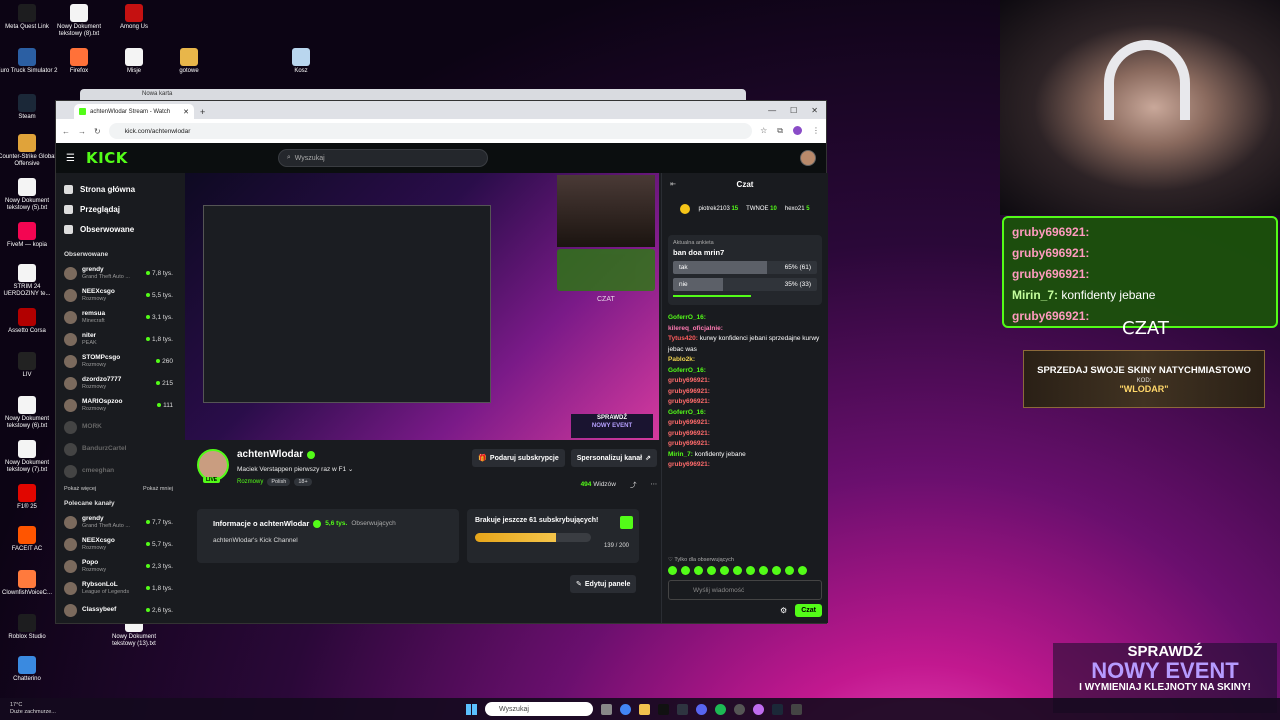 The width and height of the screenshot is (1280, 720). What do you see at coordinates (797, 130) in the screenshot?
I see `profile-avatar-icon` at bounding box center [797, 130].